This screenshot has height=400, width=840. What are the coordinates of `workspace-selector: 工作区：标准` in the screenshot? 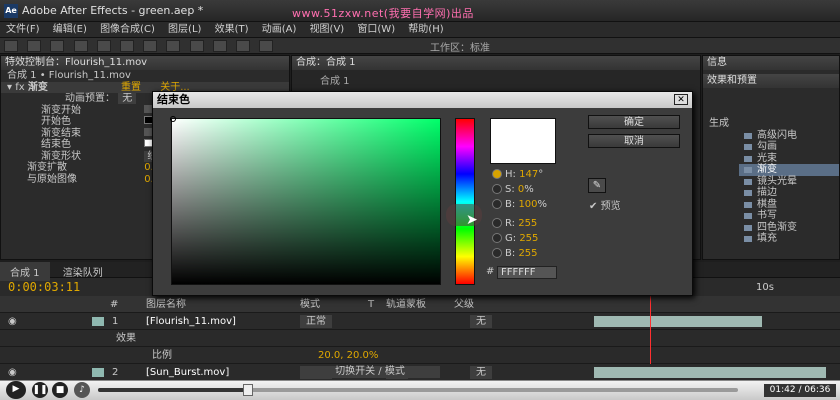 It's located at (460, 46).